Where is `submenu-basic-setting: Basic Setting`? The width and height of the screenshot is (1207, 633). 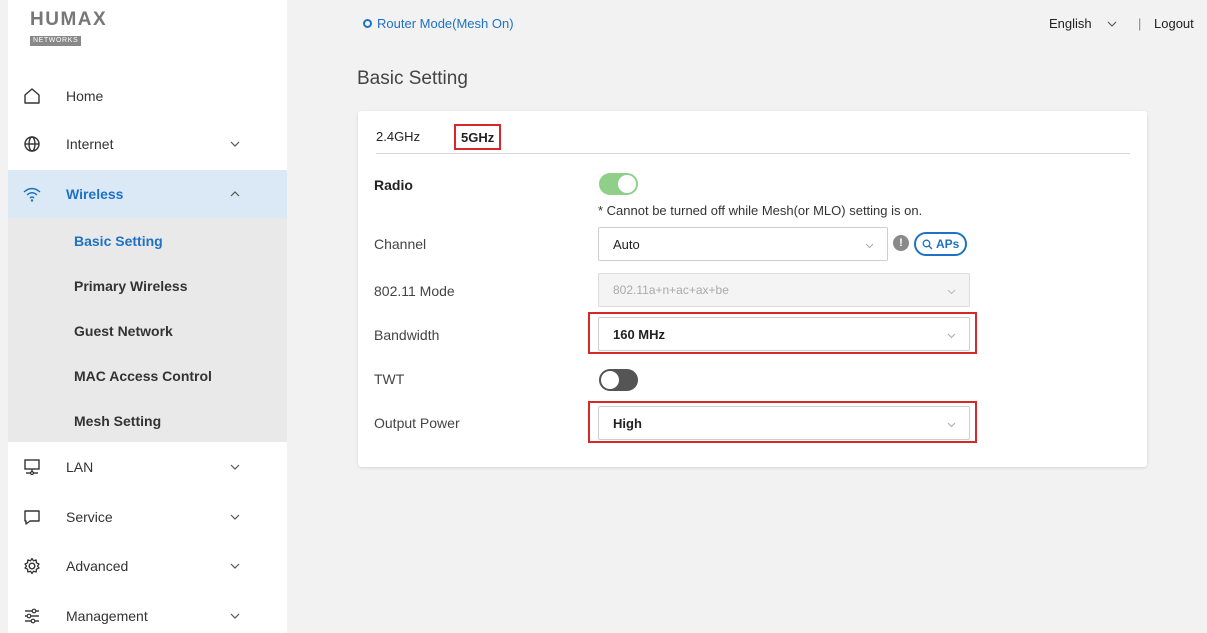 submenu-basic-setting: Basic Setting is located at coordinates (147, 240).